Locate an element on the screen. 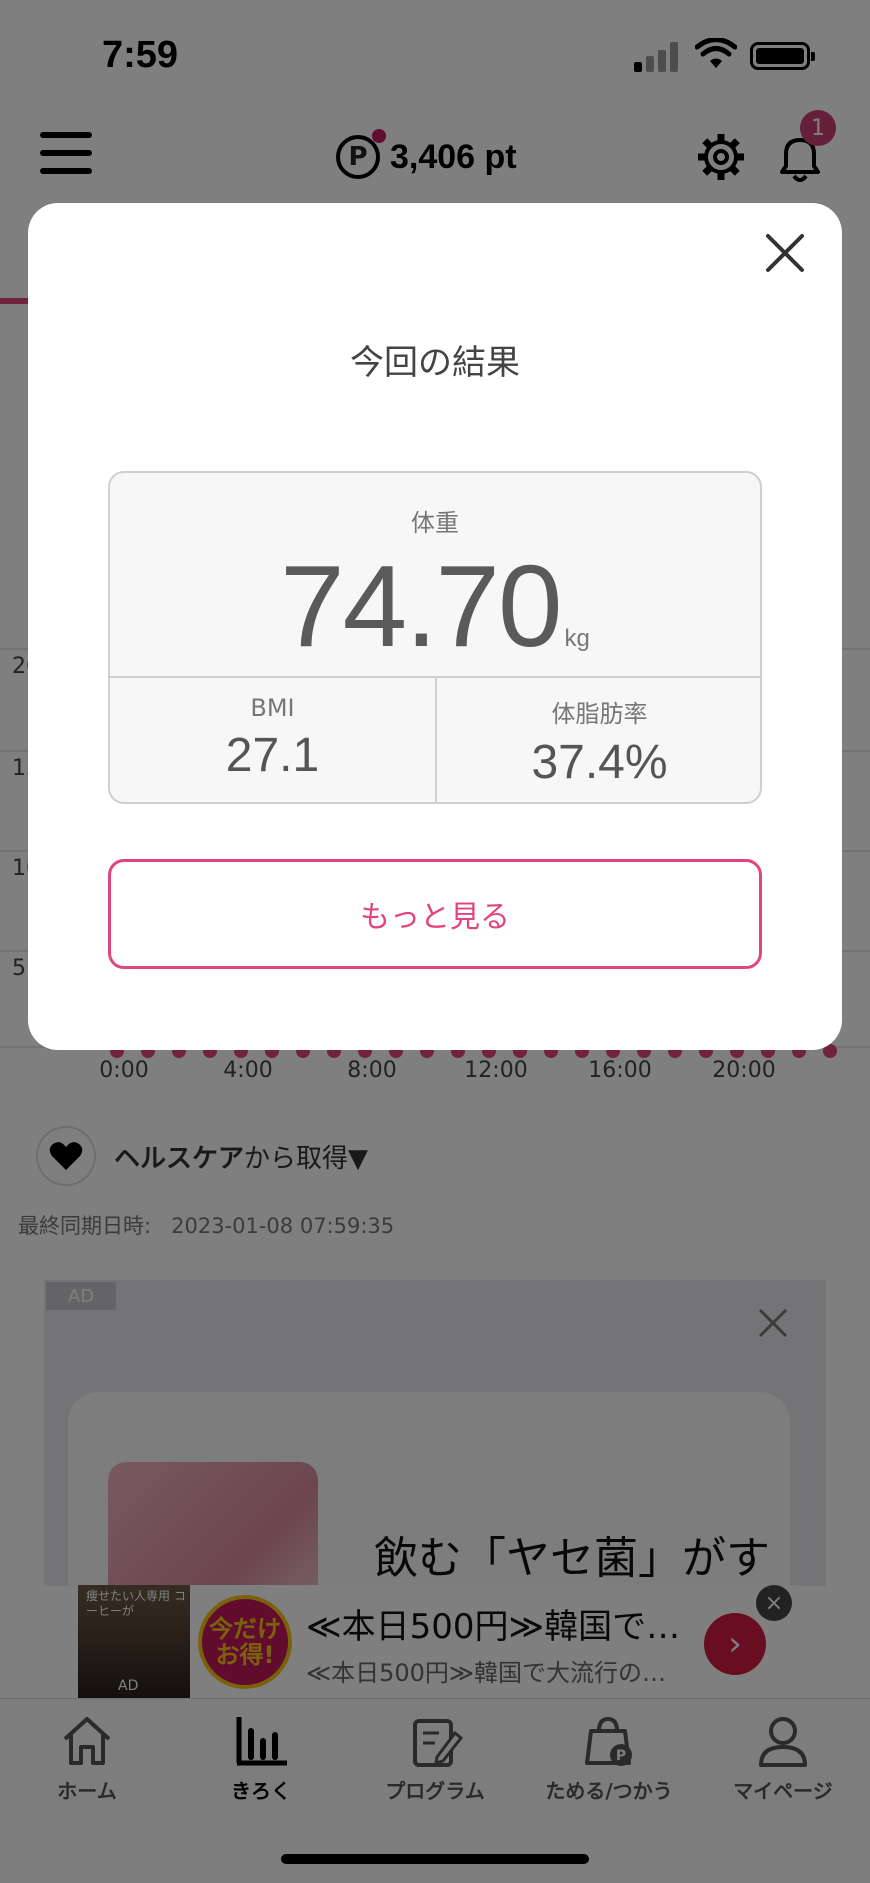 Image resolution: width=870 pixels, height=1883 pixels. bmi-value: 27.1 is located at coordinates (272, 755).